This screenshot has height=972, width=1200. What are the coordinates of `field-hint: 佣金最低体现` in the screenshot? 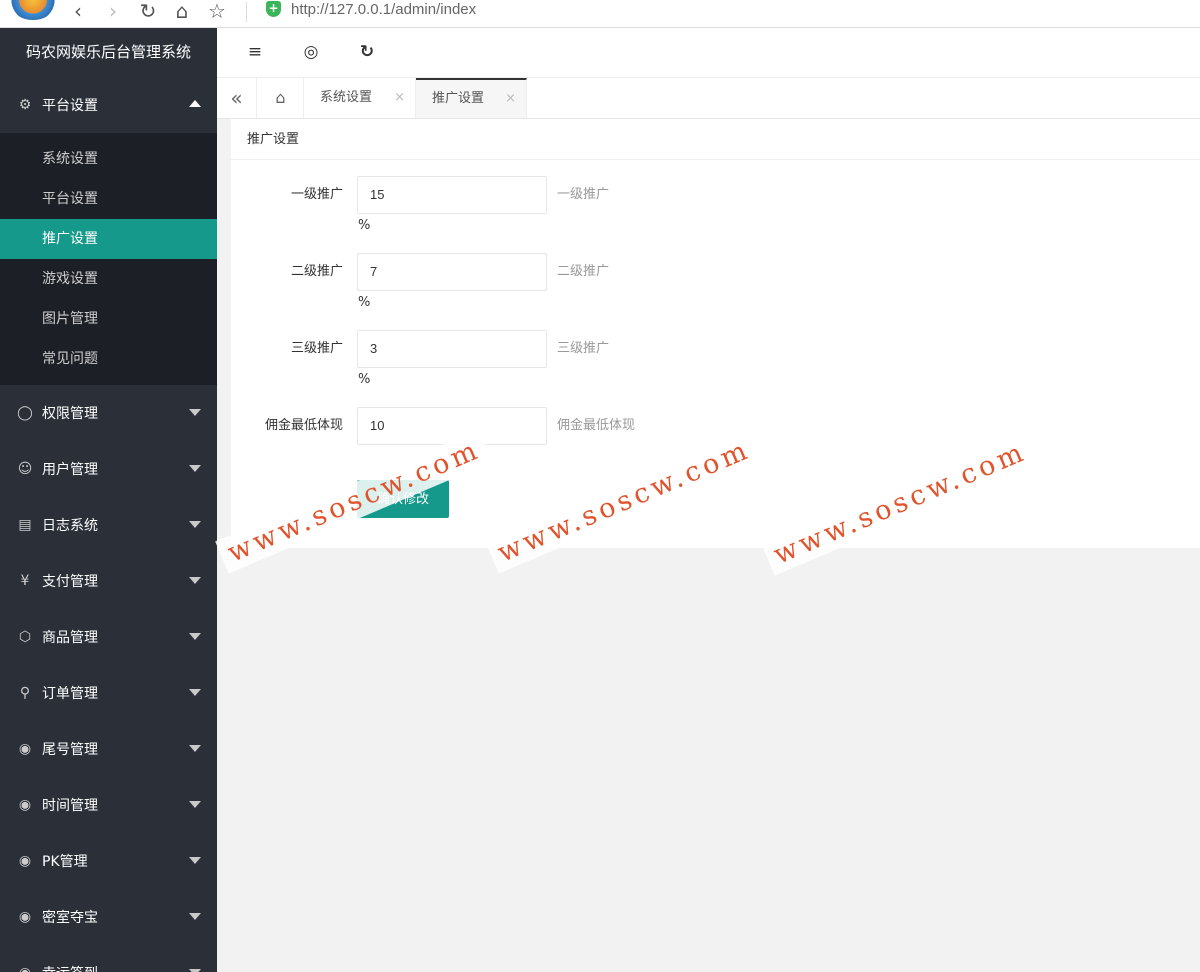 It's located at (596, 425).